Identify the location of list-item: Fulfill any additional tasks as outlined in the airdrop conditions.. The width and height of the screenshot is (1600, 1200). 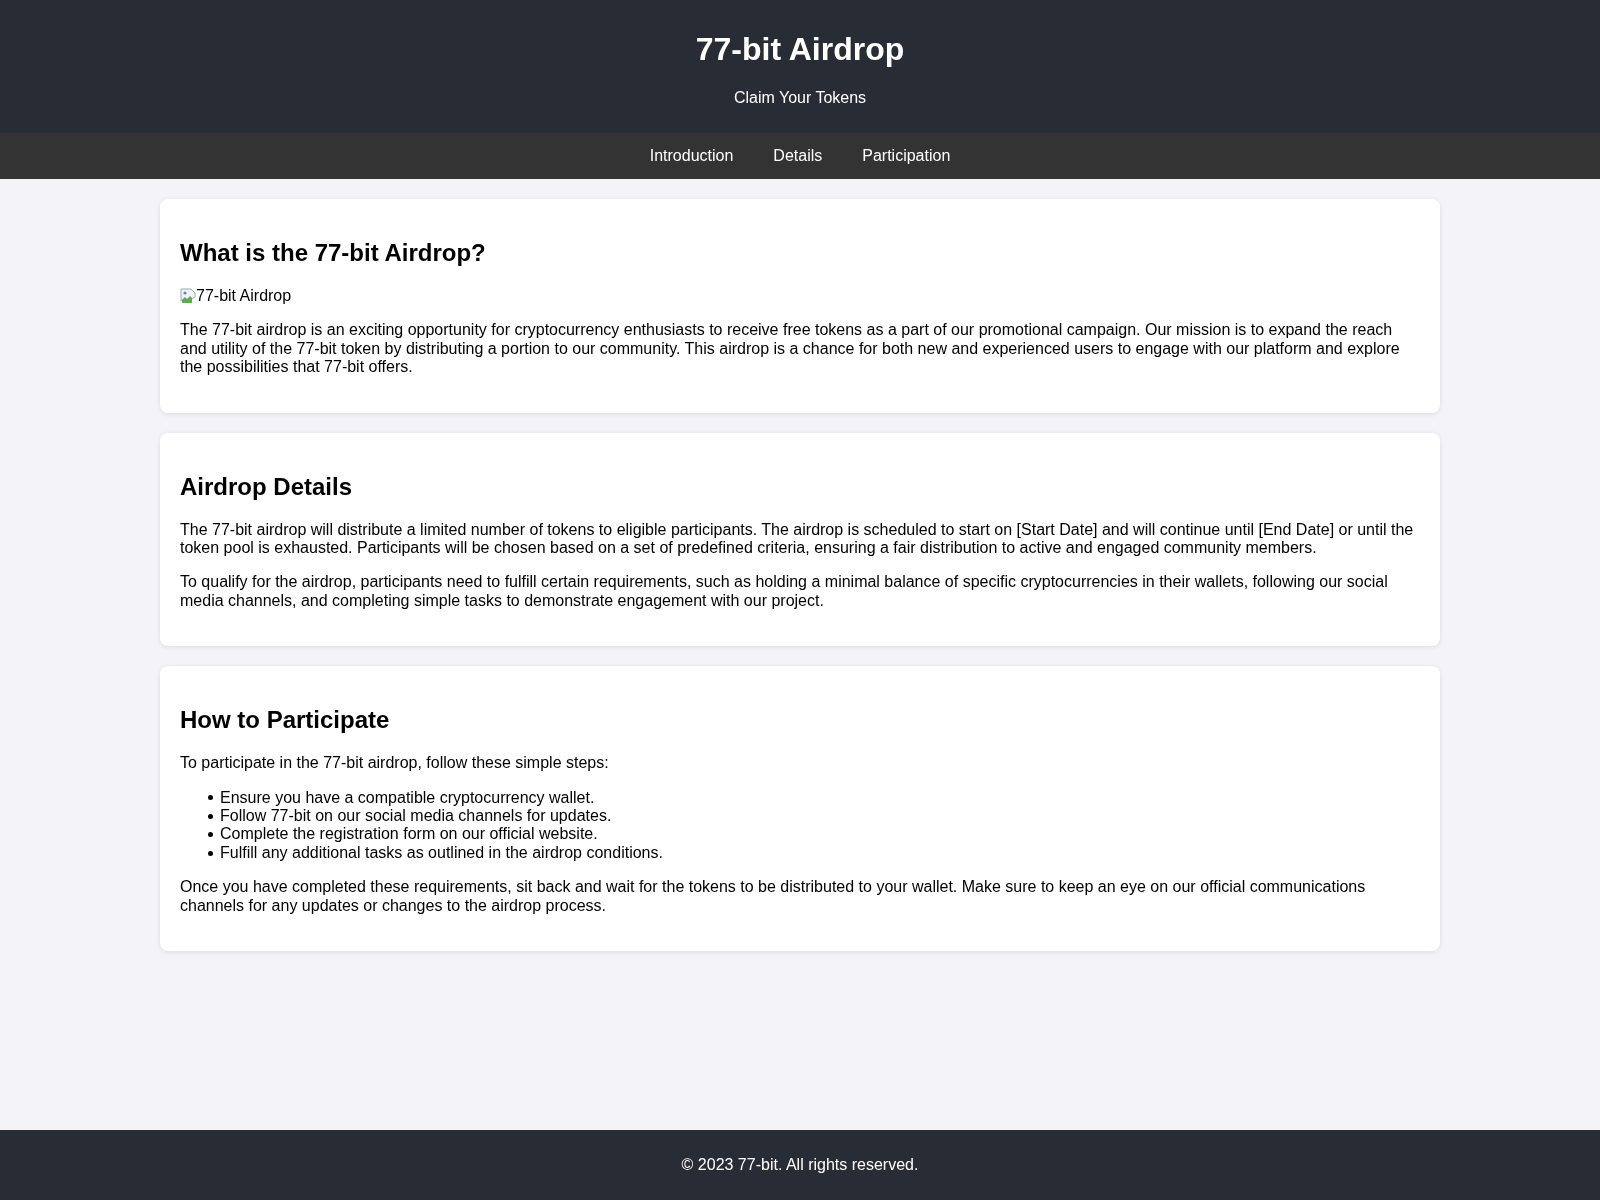
(441, 853).